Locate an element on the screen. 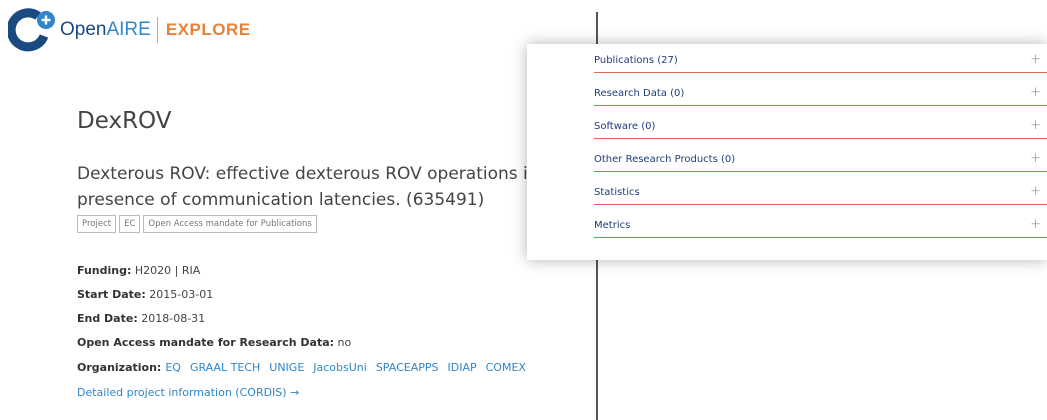 This screenshot has height=420, width=1047. start-date-field: Start Date: 2015-03-01 is located at coordinates (145, 294).